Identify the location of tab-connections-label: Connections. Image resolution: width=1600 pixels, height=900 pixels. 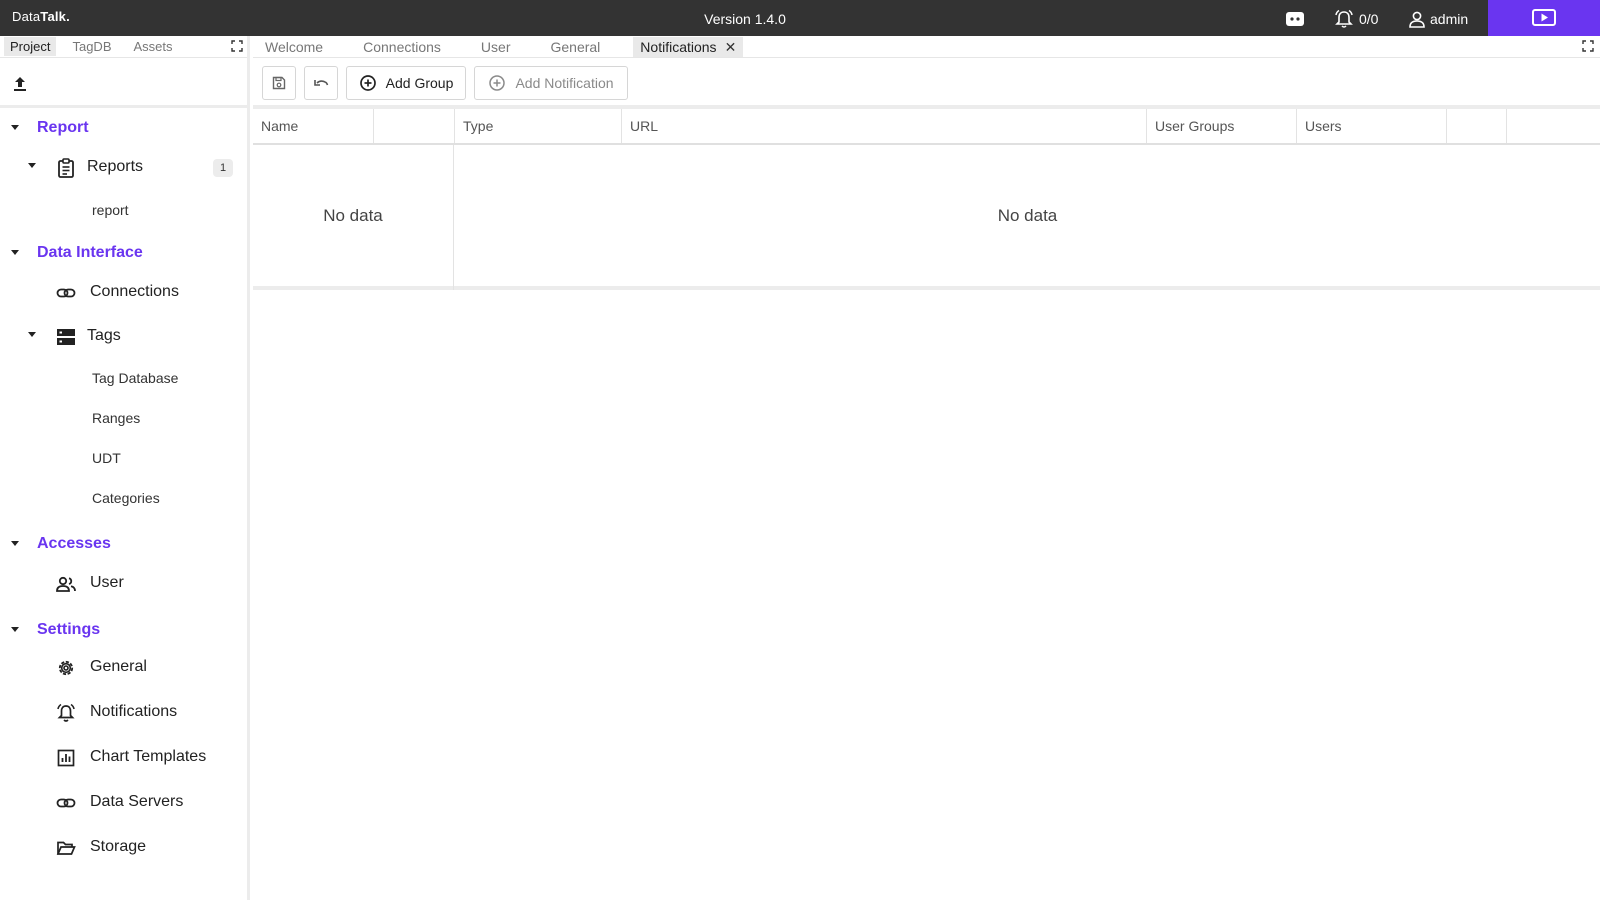
(402, 46).